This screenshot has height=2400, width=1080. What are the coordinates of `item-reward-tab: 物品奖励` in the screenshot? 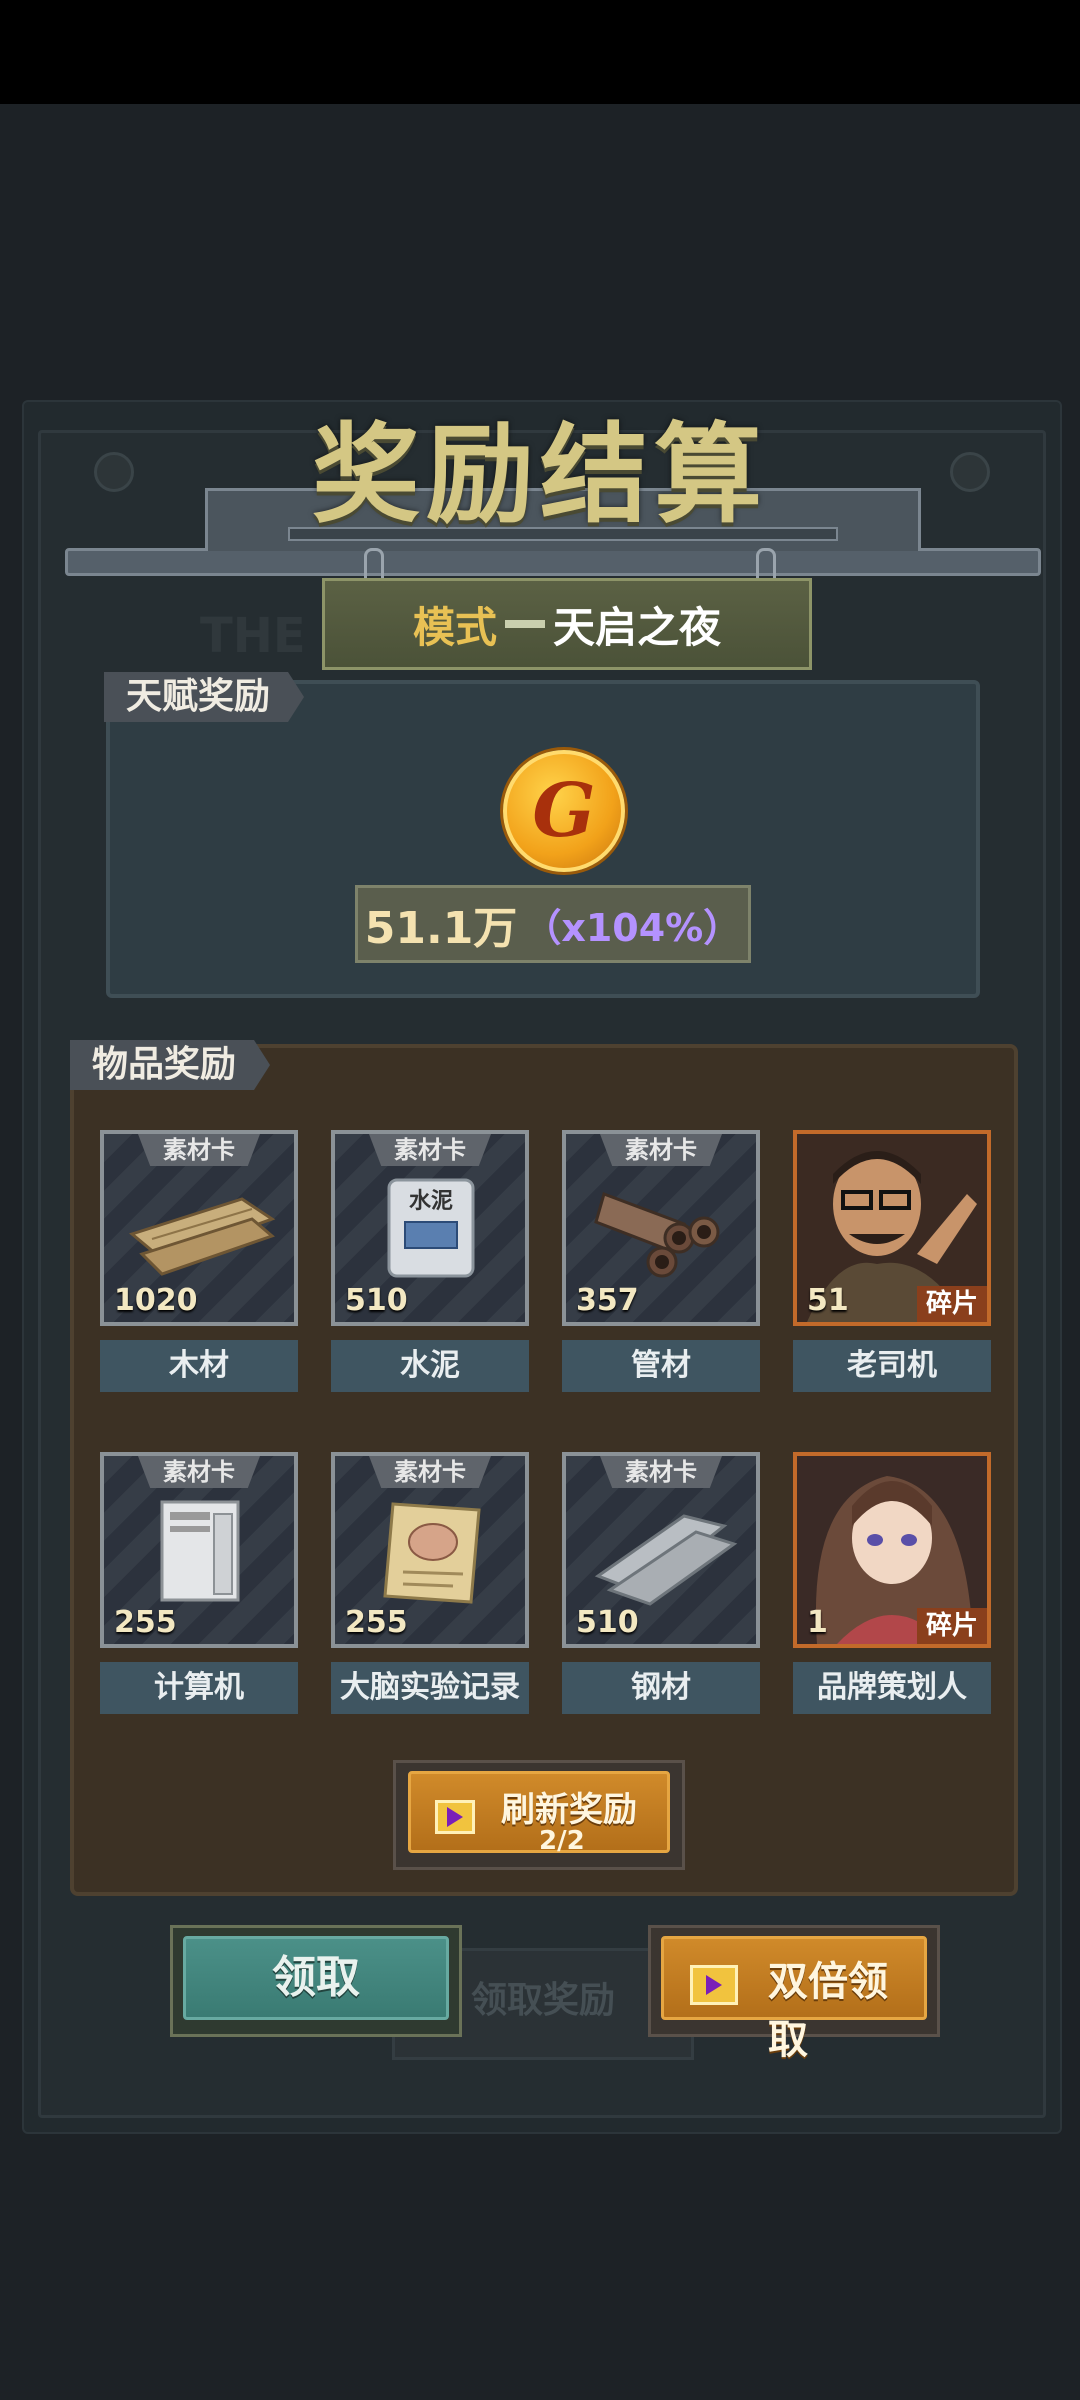 It's located at (170, 1065).